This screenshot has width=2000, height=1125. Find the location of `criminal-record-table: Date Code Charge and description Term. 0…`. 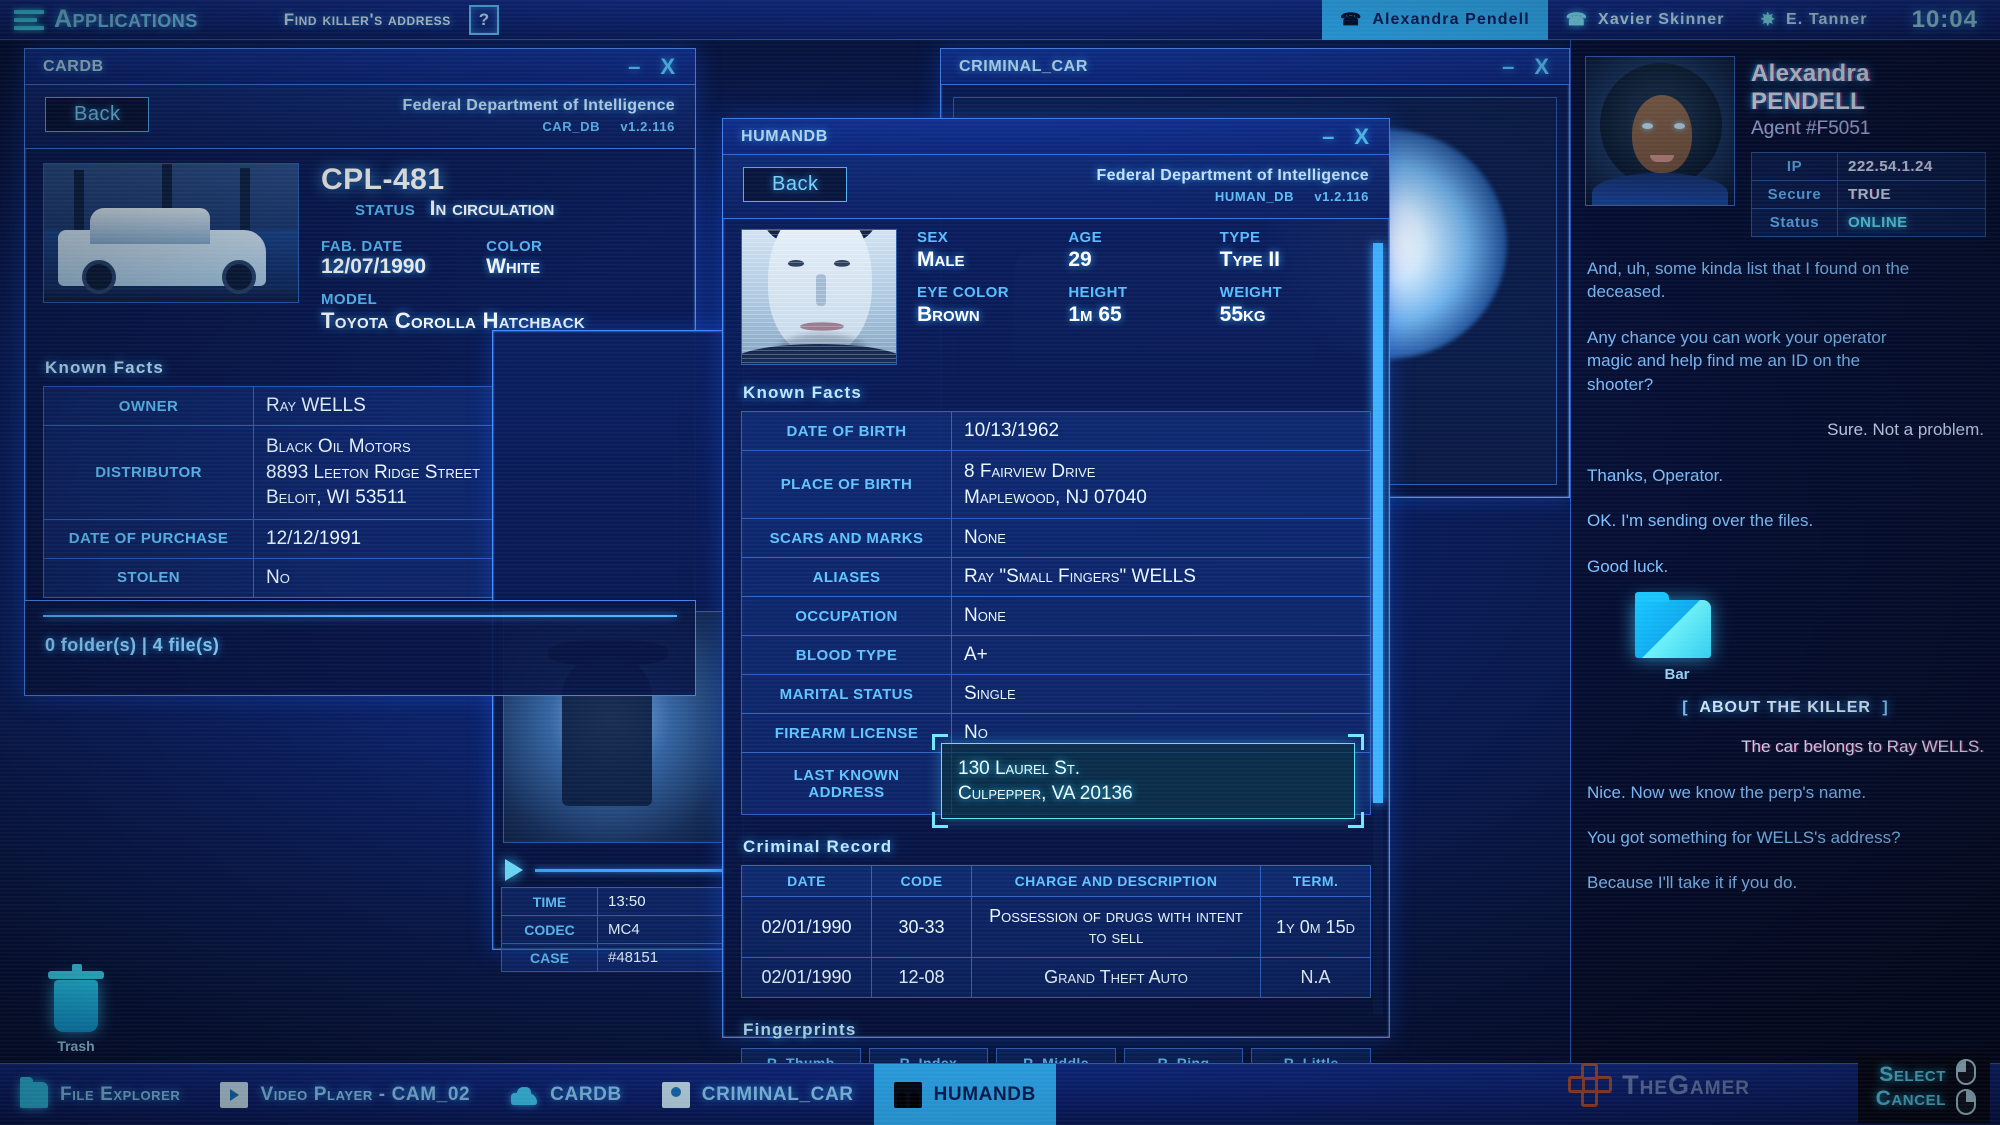

criminal-record-table: Date Code Charge and description Term. 0… is located at coordinates (1056, 932).